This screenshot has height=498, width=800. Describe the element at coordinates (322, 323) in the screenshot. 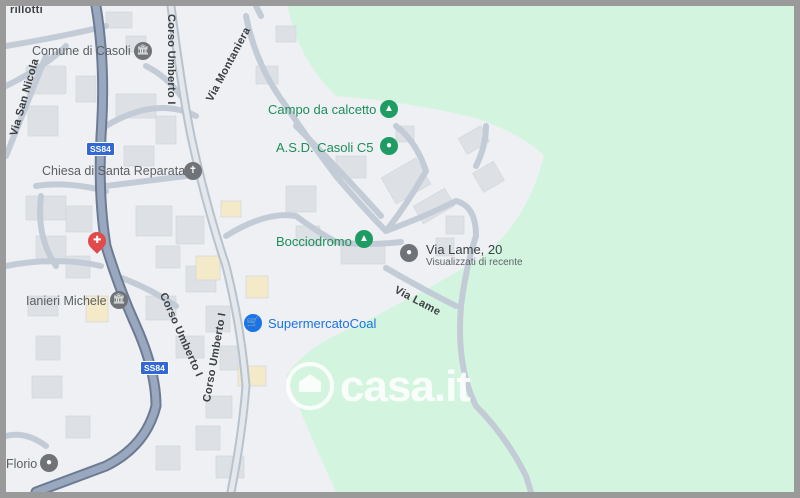

I see `poi-label-supermercato: SupermercatoCoal` at that location.